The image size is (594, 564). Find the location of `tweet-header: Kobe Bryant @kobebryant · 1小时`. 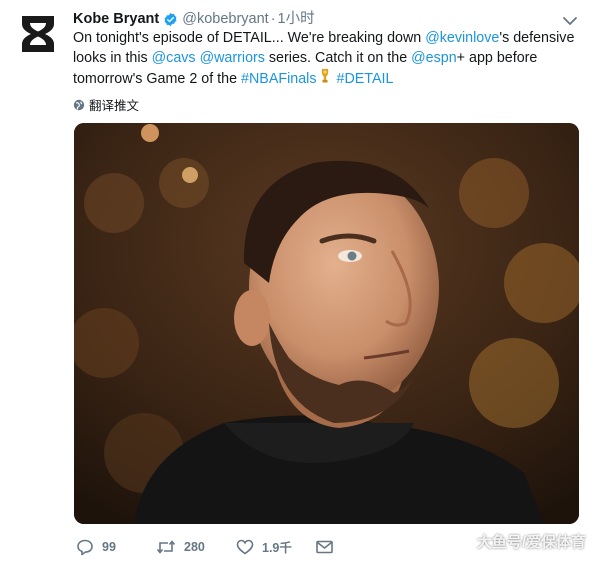

tweet-header: Kobe Bryant @kobebryant · 1小时 is located at coordinates (194, 19).